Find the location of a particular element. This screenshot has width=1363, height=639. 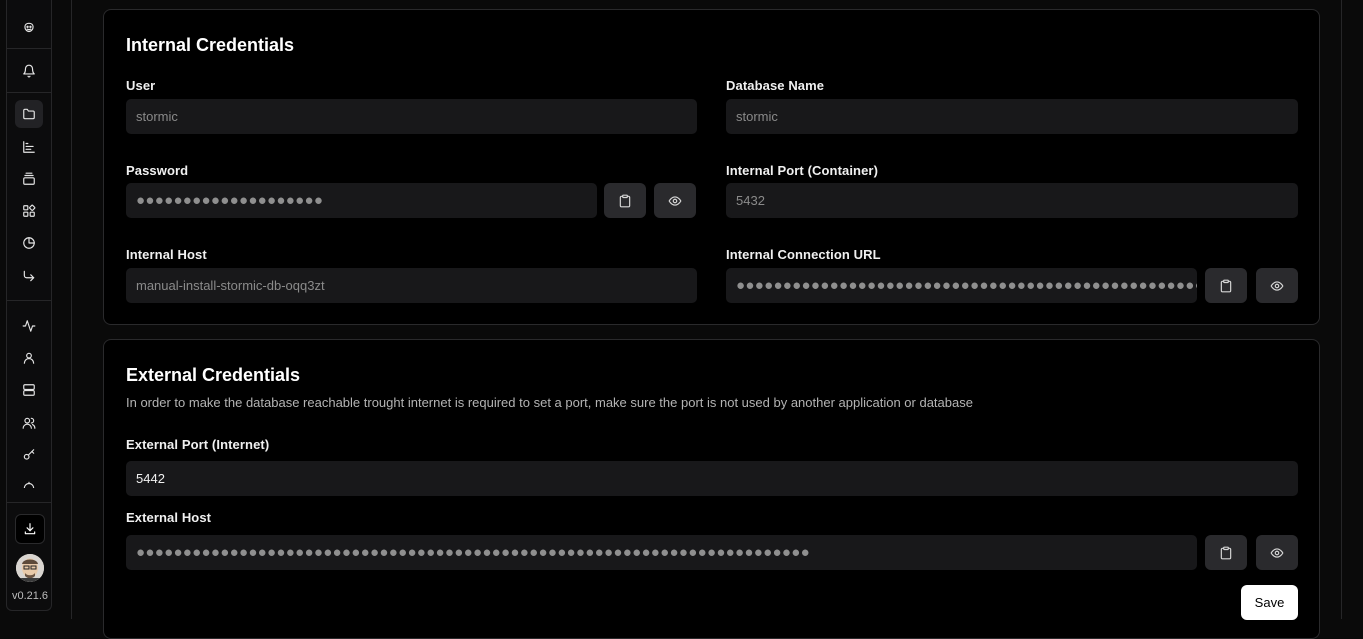

internal-port-input: 5432 is located at coordinates (1012, 200).